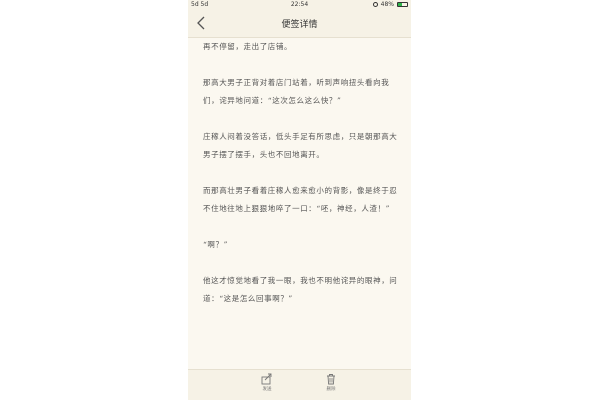 The image size is (600, 400). What do you see at coordinates (299, 5) in the screenshot?
I see `status-bar: 5d 5d 22:54 48%` at bounding box center [299, 5].